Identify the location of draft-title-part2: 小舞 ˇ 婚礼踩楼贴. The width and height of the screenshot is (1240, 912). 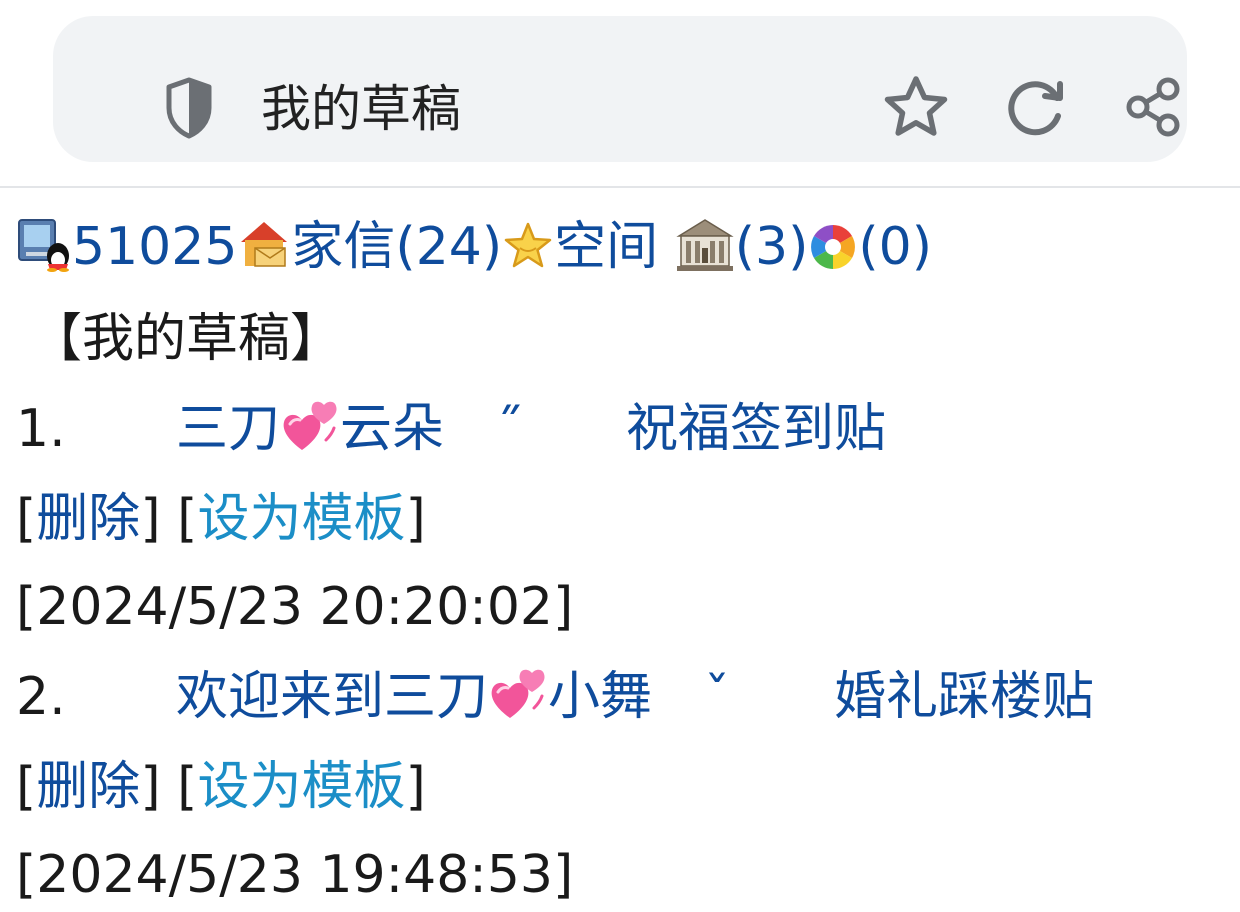
(821, 697).